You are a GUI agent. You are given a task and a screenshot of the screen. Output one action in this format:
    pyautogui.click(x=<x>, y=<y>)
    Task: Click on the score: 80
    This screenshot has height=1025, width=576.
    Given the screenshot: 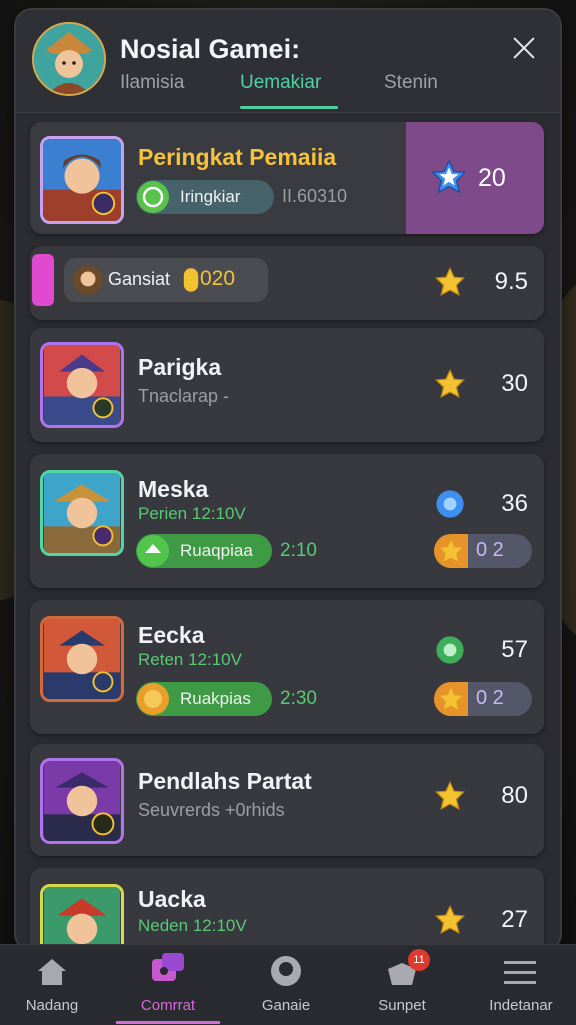 What is the action you would take?
    pyautogui.click(x=514, y=795)
    